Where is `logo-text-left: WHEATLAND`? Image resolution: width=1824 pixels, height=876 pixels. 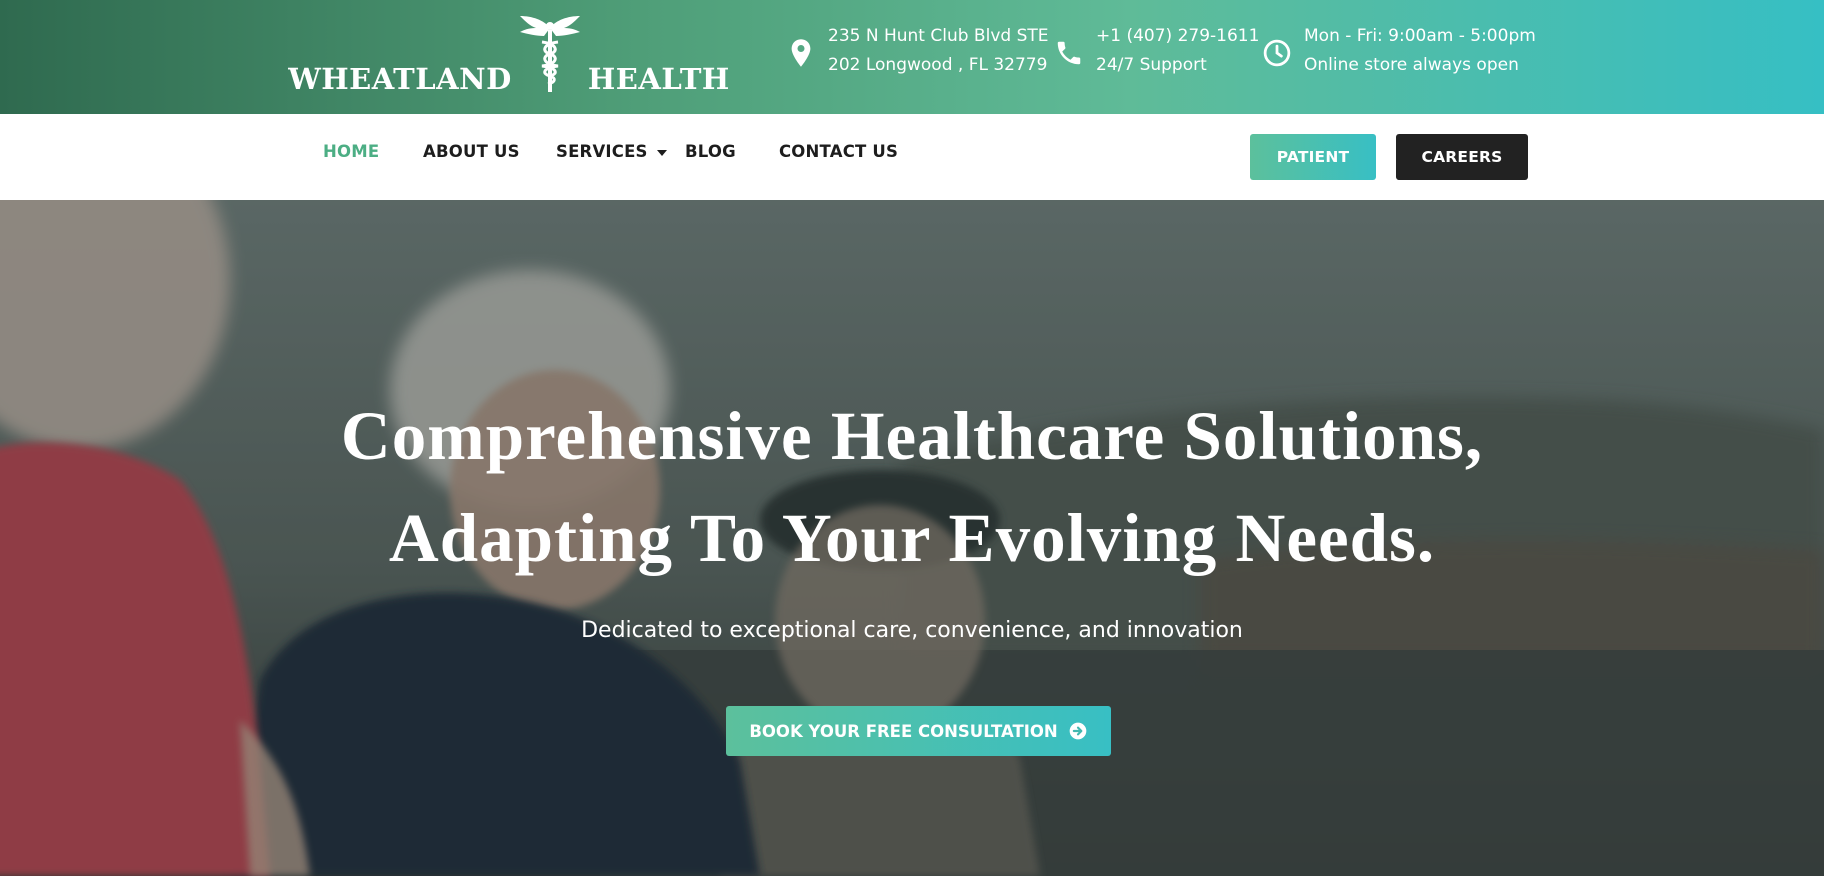
logo-text-left: WHEATLAND is located at coordinates (400, 79).